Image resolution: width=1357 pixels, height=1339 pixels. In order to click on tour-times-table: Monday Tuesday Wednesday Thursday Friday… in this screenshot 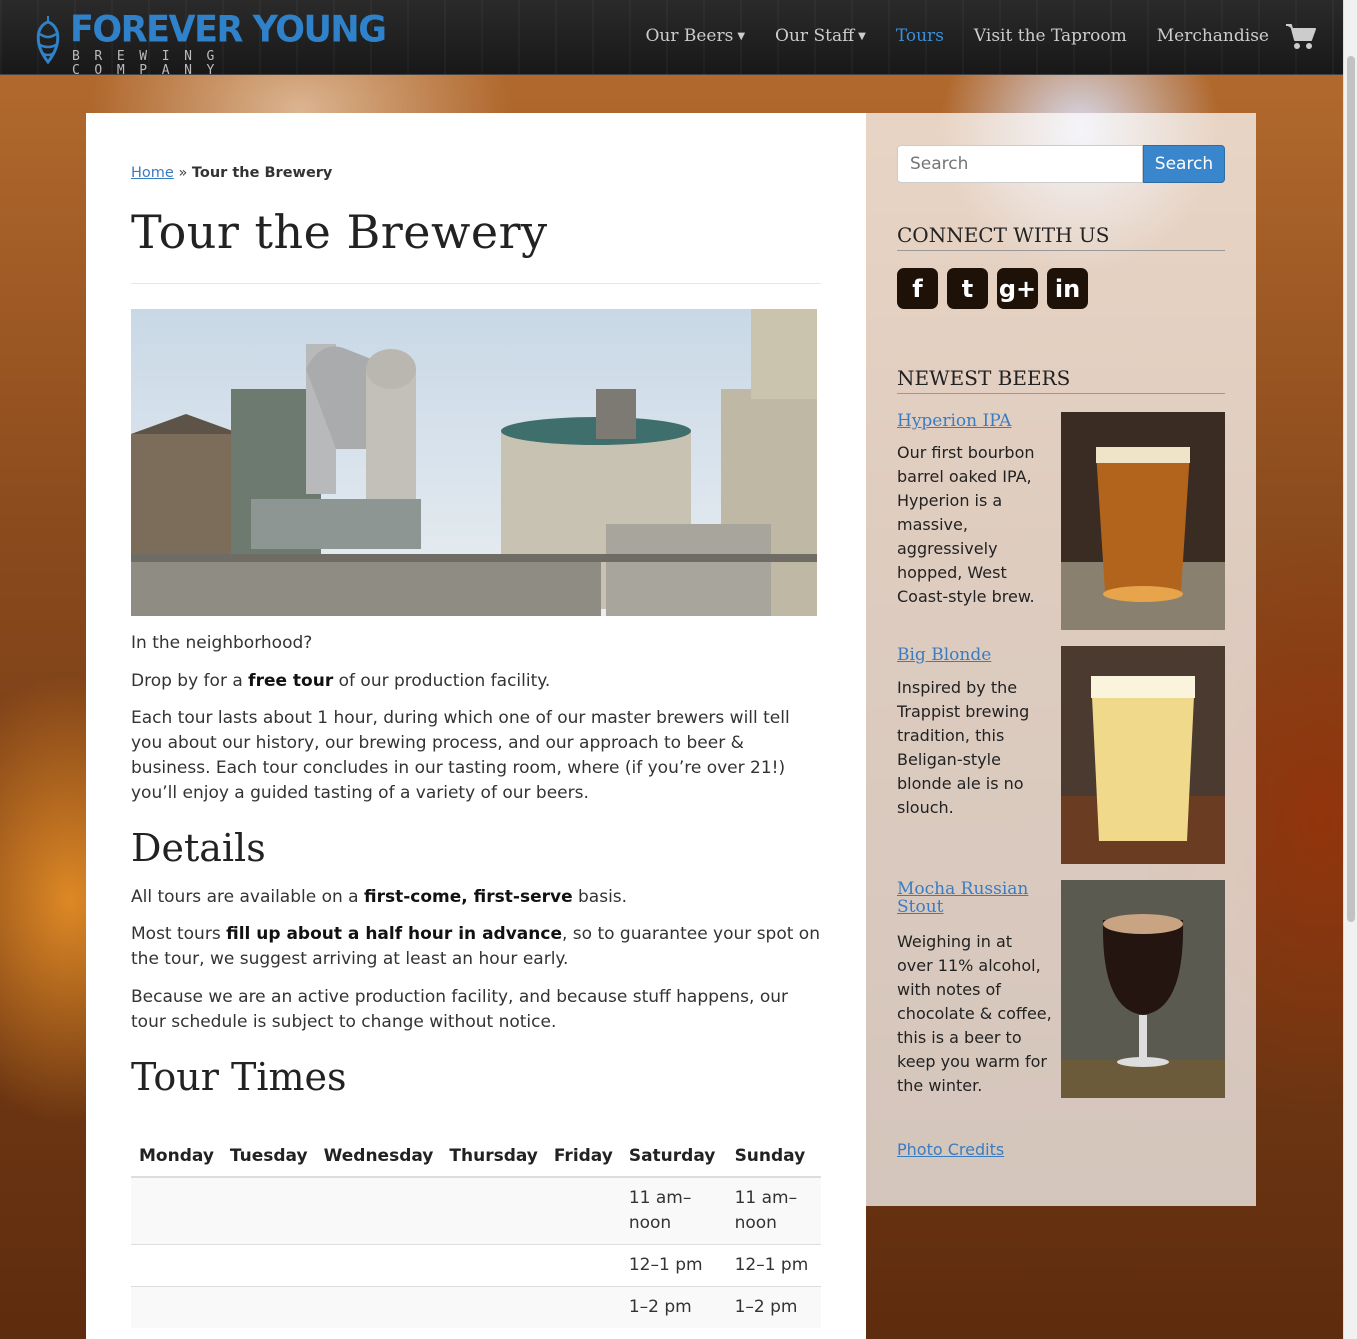, I will do `click(476, 1233)`.